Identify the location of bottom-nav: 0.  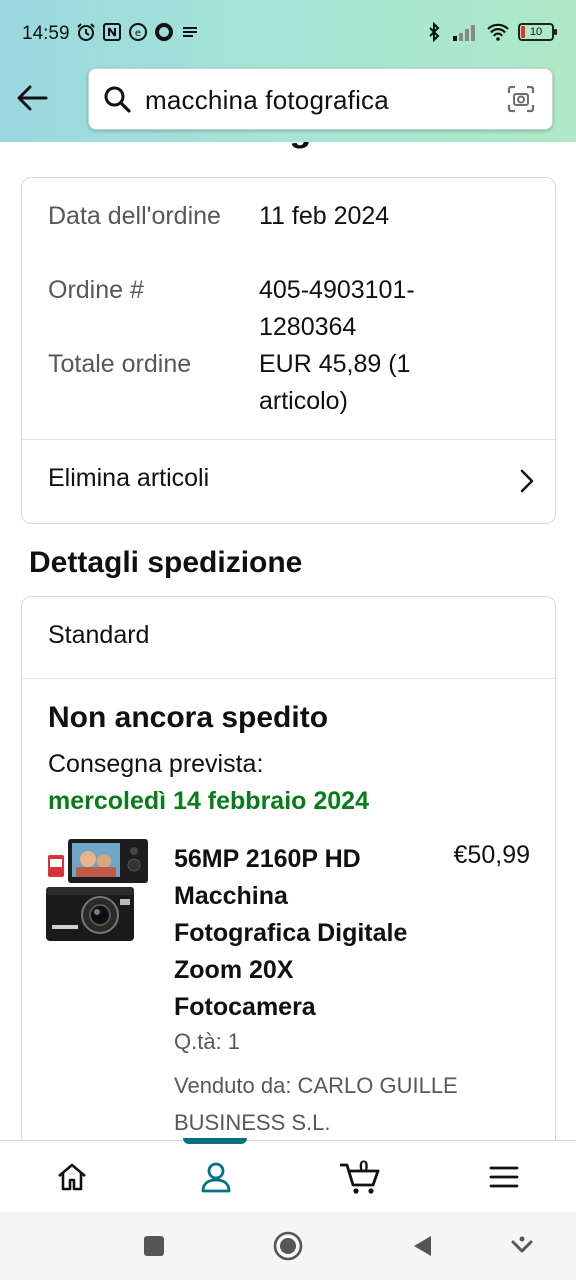
(288, 1175).